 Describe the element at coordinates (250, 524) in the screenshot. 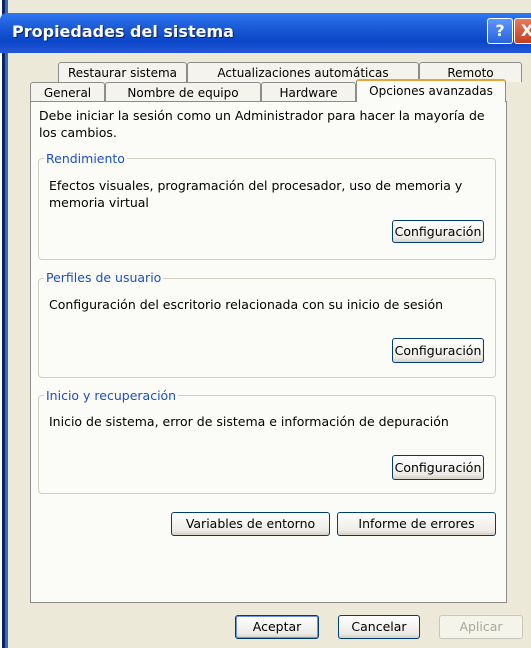

I see `environment-variables-button: Variables de entorno` at that location.